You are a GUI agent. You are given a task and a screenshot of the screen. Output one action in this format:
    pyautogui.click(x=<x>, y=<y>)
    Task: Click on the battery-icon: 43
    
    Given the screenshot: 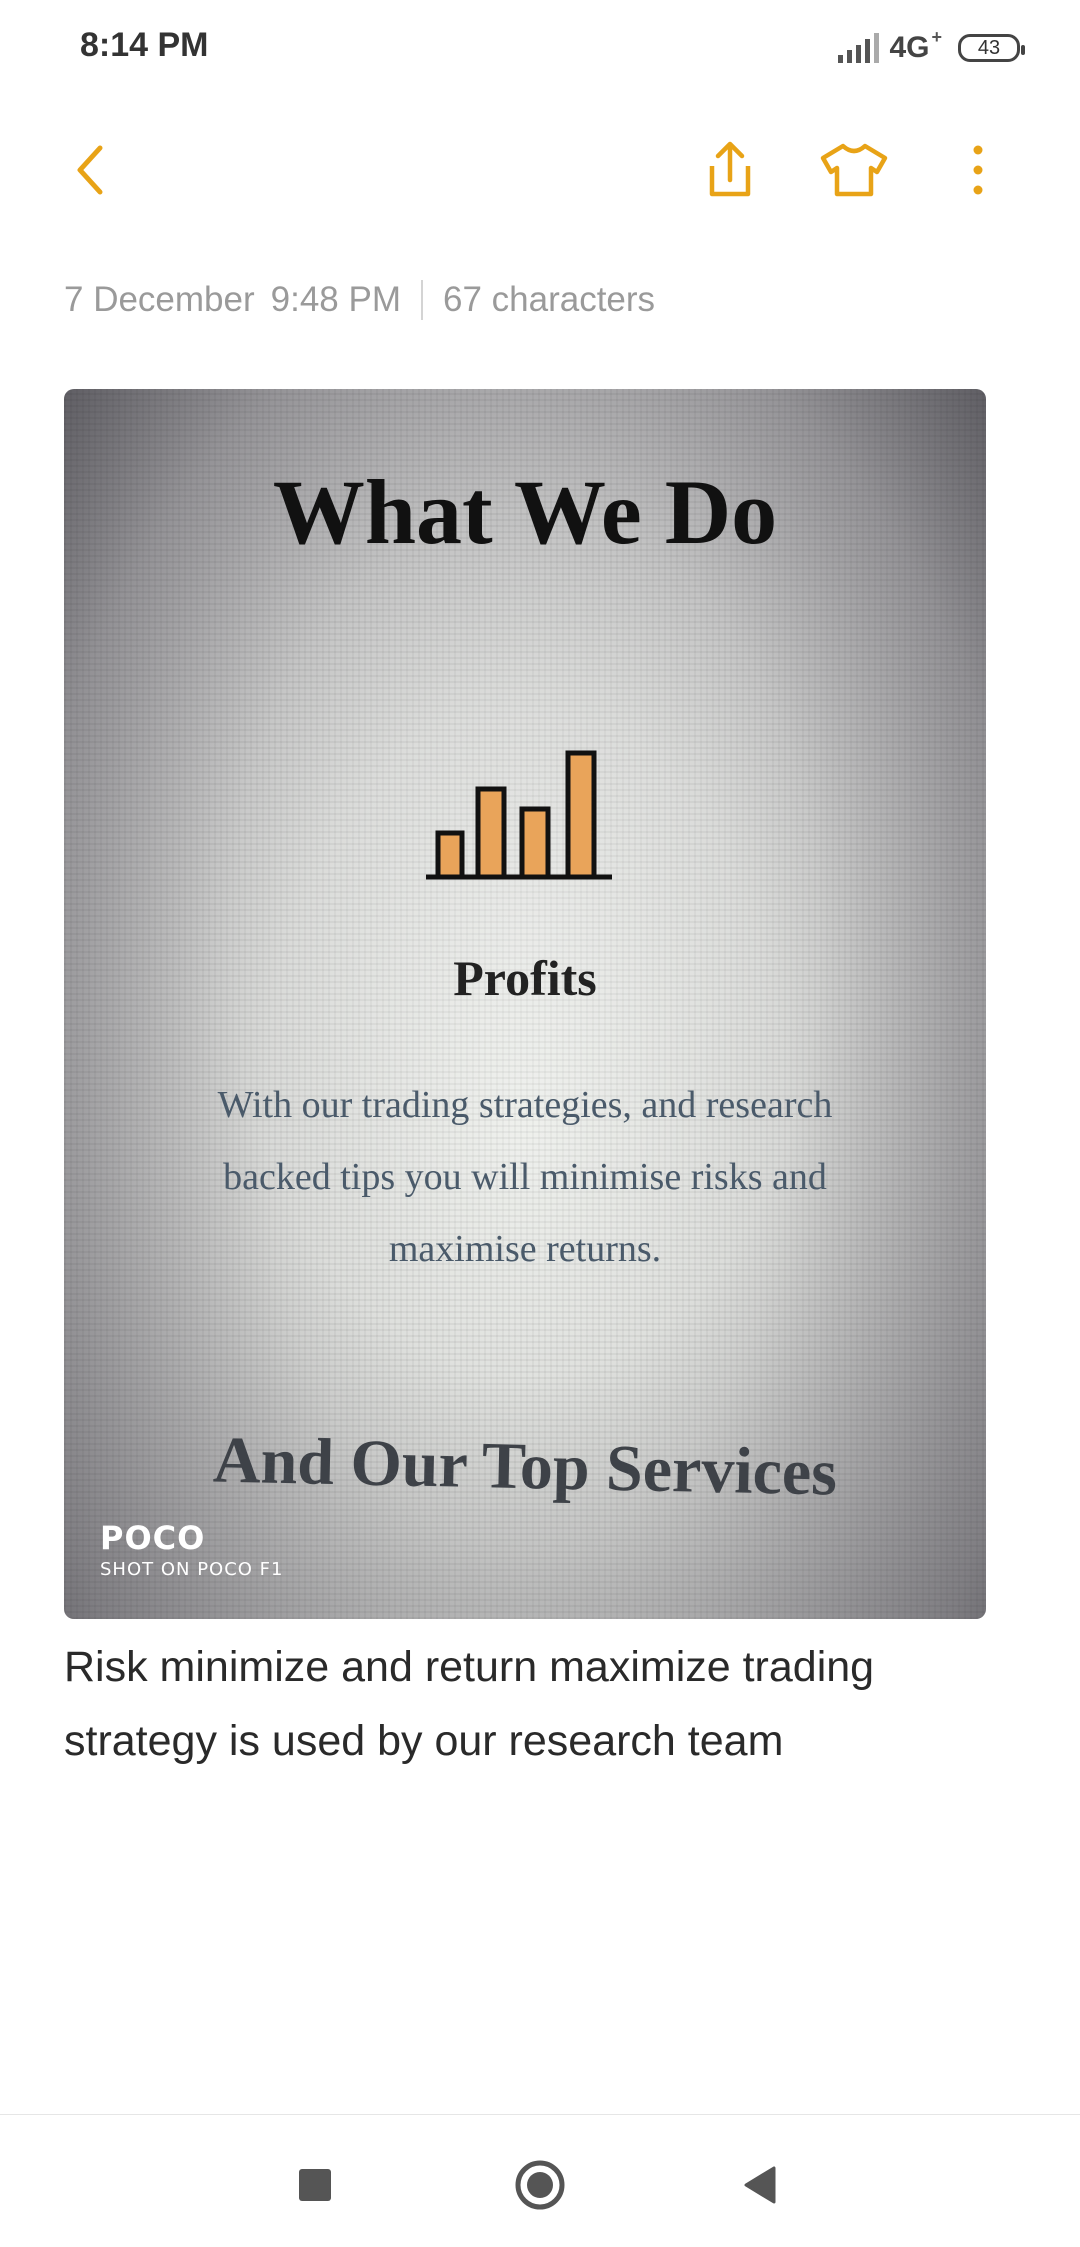 What is the action you would take?
    pyautogui.click(x=991, y=48)
    